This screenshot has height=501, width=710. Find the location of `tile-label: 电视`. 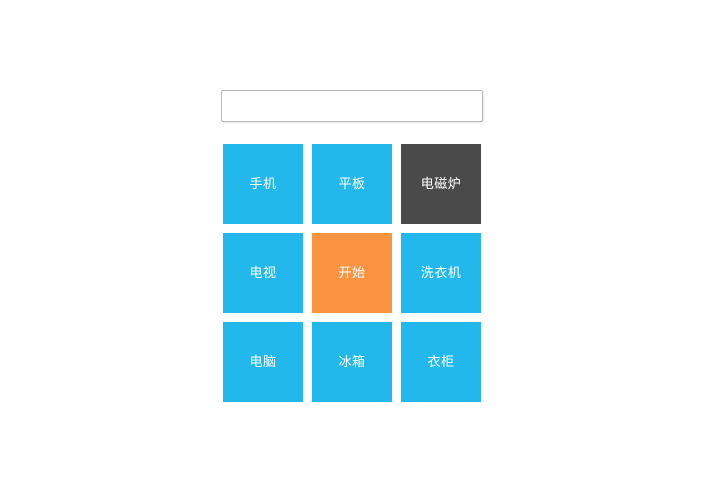

tile-label: 电视 is located at coordinates (263, 273).